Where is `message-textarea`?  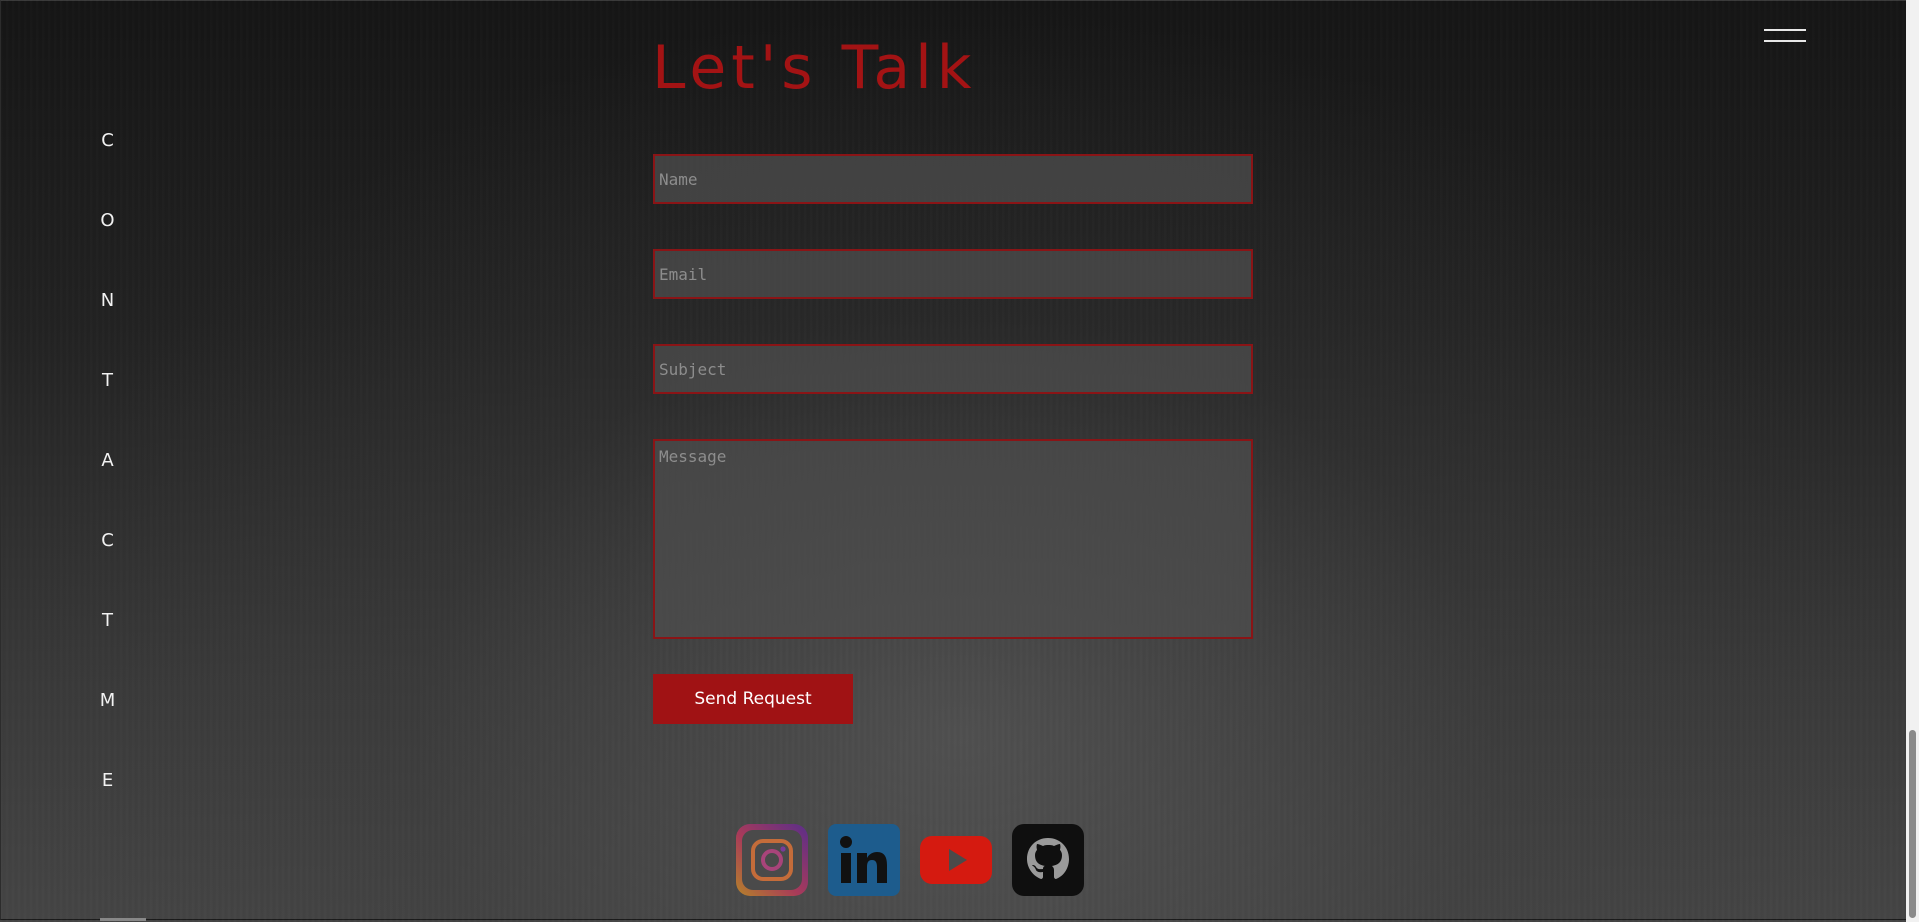 message-textarea is located at coordinates (953, 539).